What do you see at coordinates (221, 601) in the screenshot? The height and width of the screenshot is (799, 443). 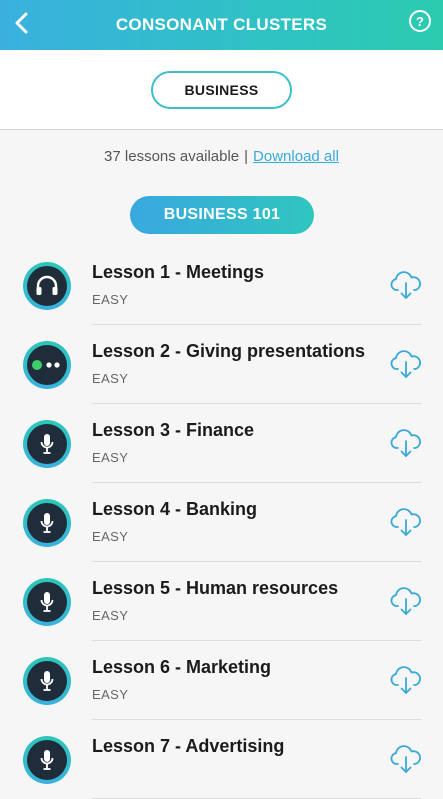 I see `lesson-row: Lesson 5 - Human resources EASY` at bounding box center [221, 601].